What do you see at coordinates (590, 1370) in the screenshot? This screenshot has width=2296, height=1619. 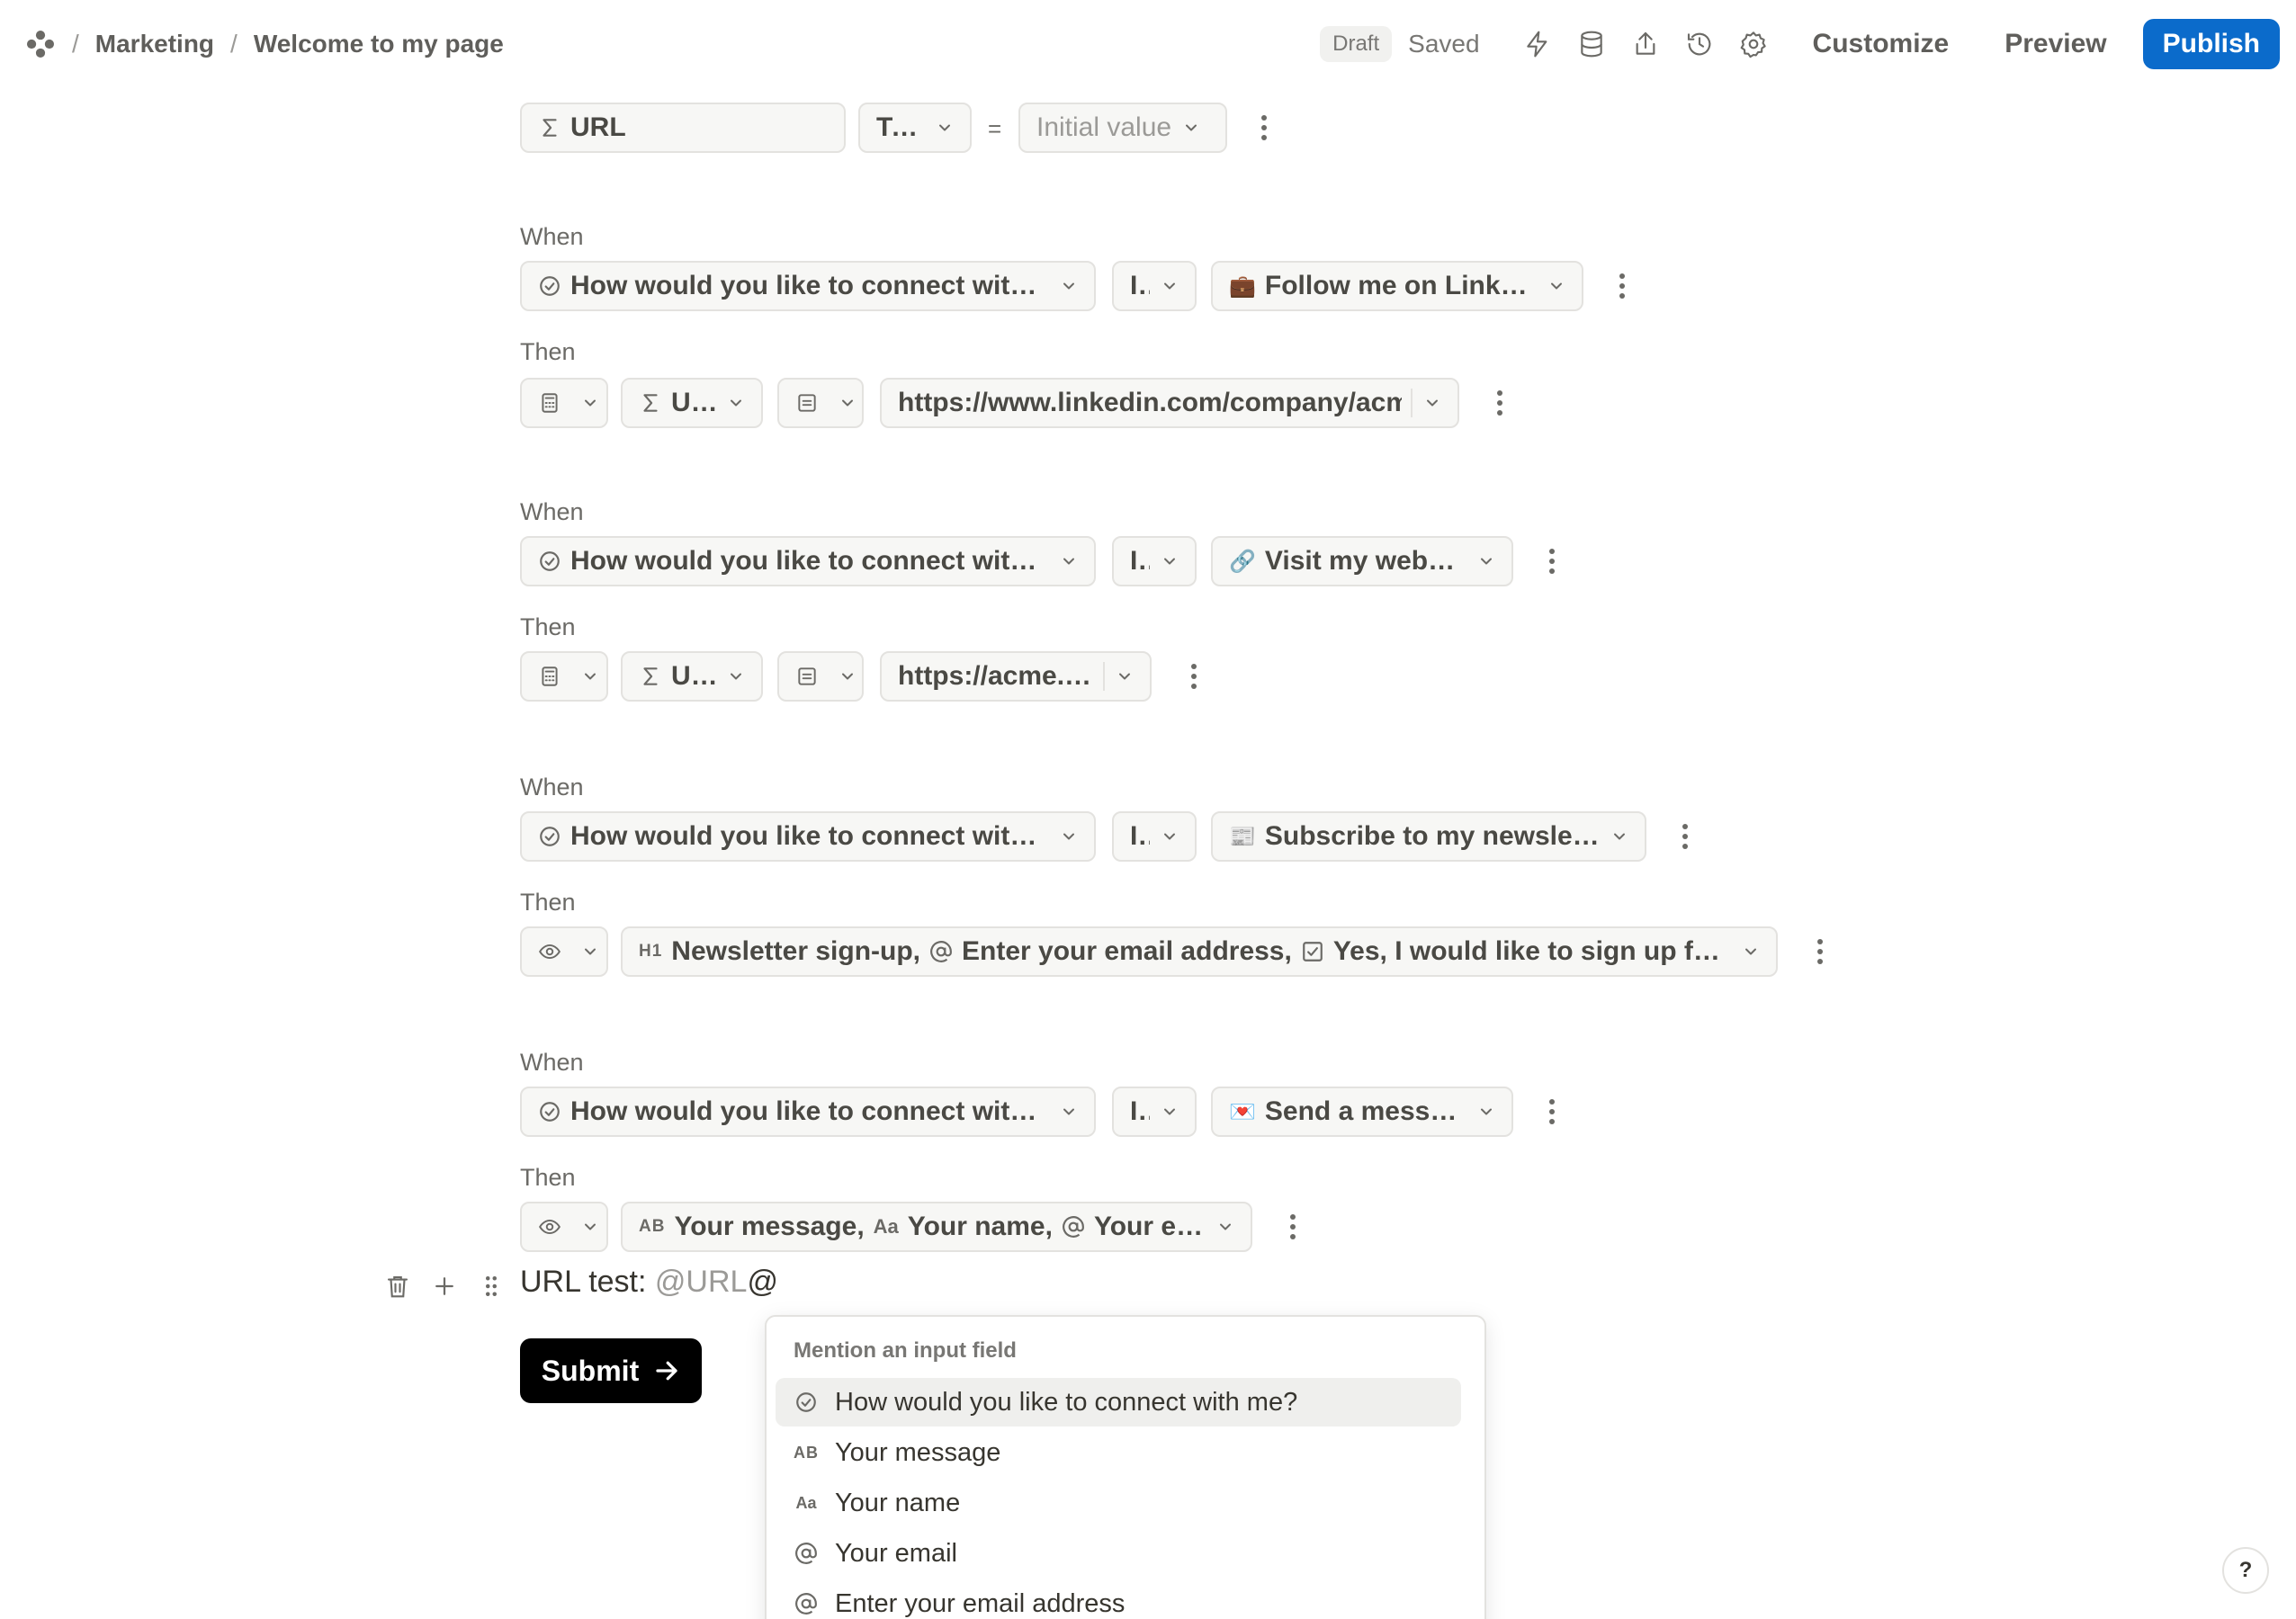 I see `submit-label: Submit` at bounding box center [590, 1370].